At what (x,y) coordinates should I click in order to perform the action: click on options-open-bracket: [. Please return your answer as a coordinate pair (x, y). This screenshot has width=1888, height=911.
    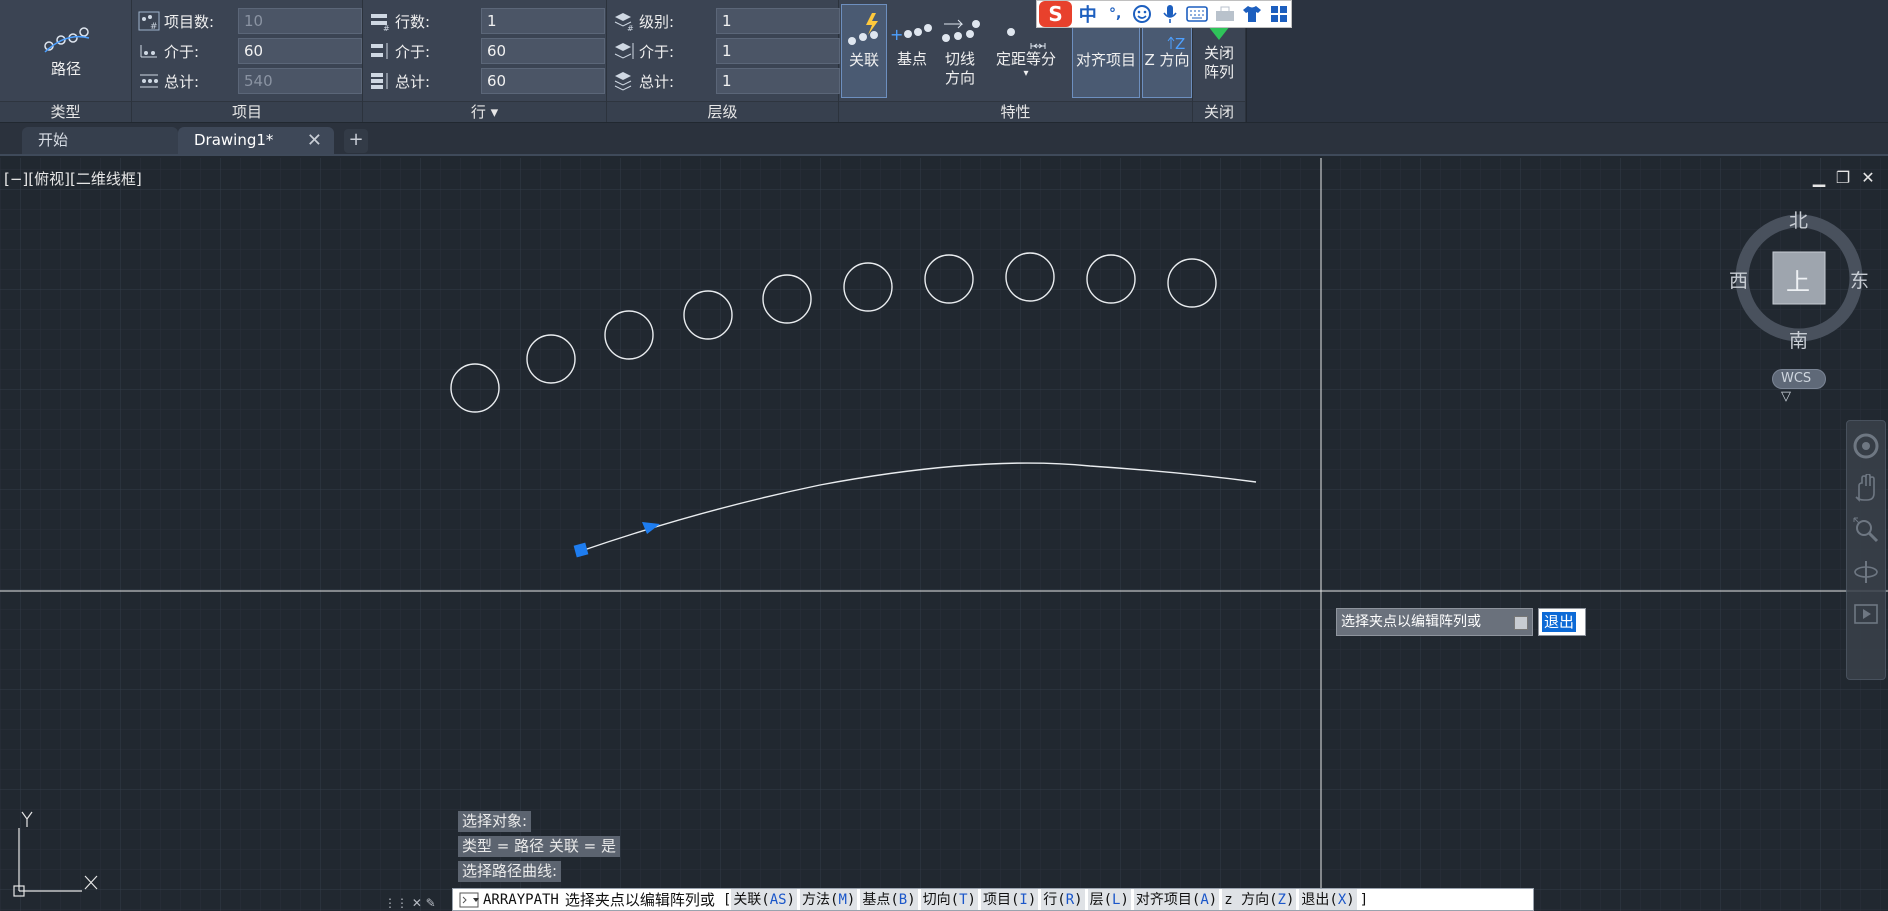
    Looking at the image, I should click on (727, 899).